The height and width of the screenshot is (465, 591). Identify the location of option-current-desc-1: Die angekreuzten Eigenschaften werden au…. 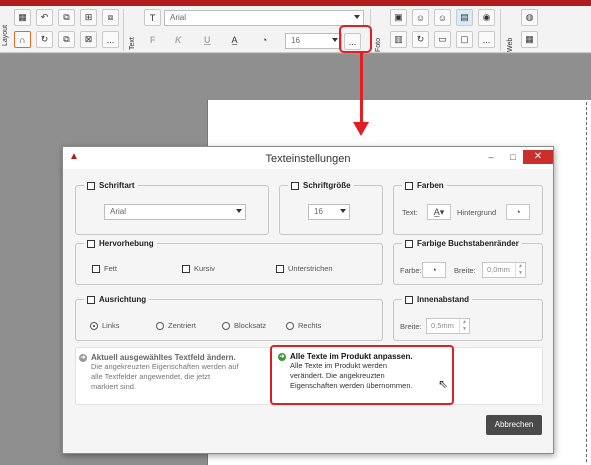
(165, 366).